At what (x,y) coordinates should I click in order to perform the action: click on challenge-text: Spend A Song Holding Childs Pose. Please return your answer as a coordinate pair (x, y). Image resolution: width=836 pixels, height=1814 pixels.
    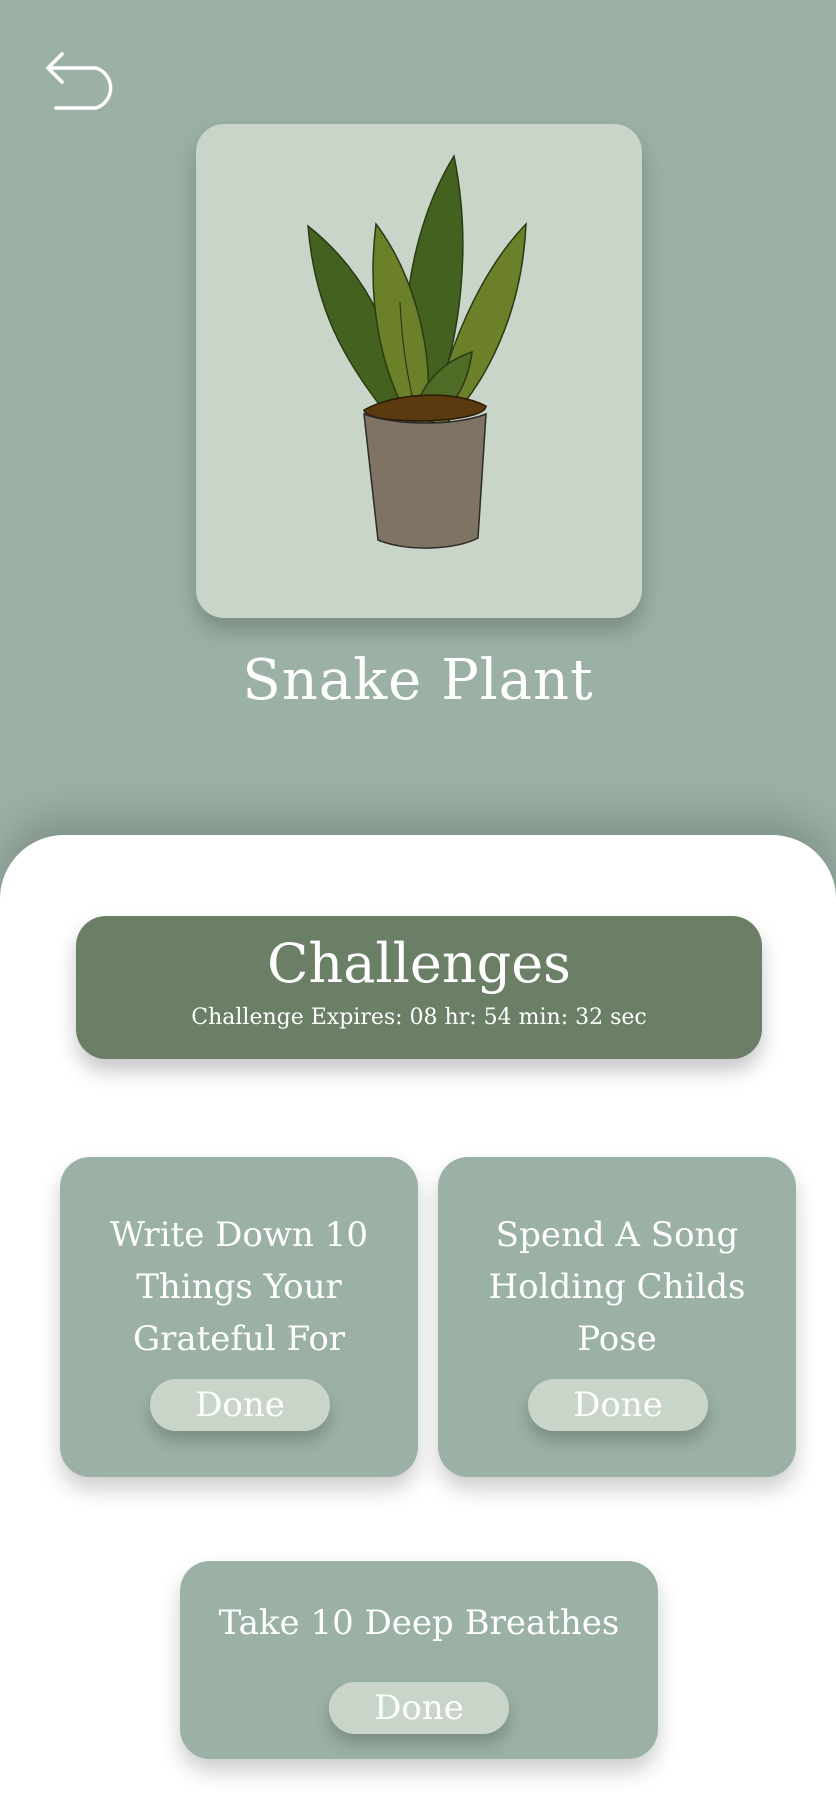
    Looking at the image, I should click on (617, 1287).